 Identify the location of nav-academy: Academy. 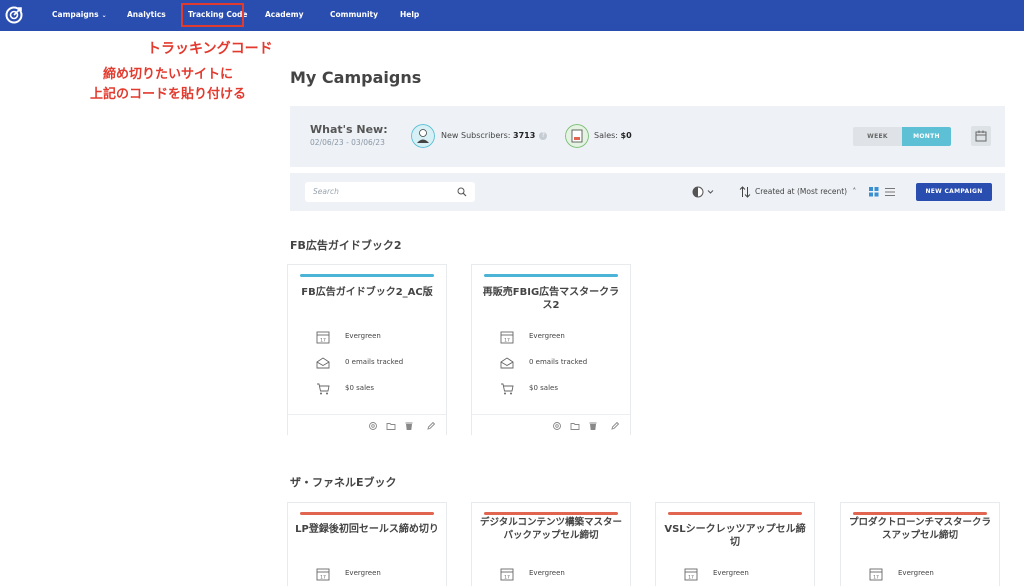
(284, 15).